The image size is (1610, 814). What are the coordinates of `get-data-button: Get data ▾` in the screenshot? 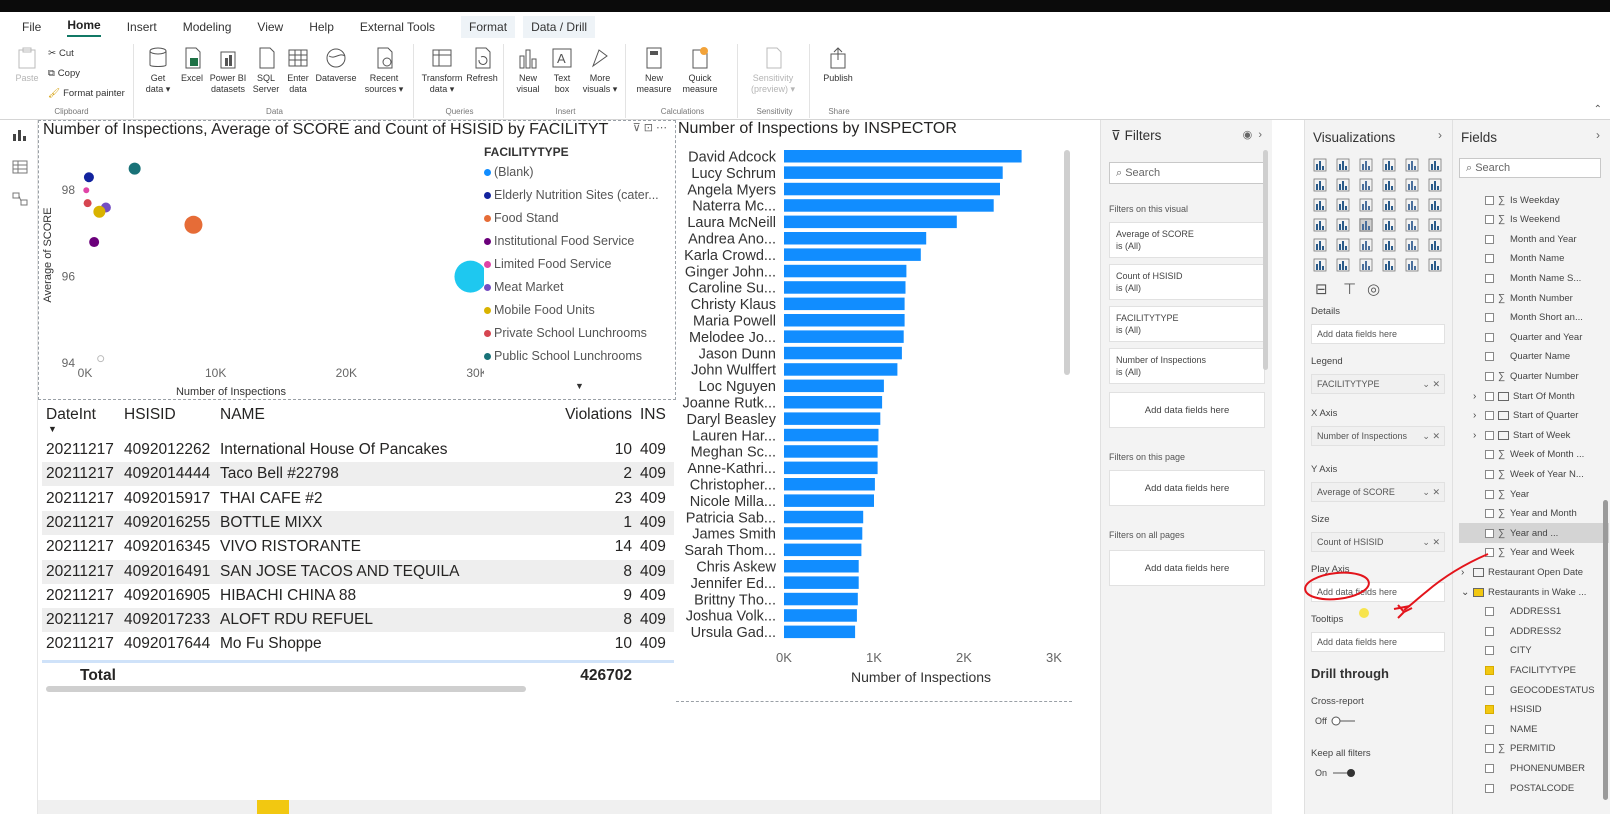 It's located at (158, 70).